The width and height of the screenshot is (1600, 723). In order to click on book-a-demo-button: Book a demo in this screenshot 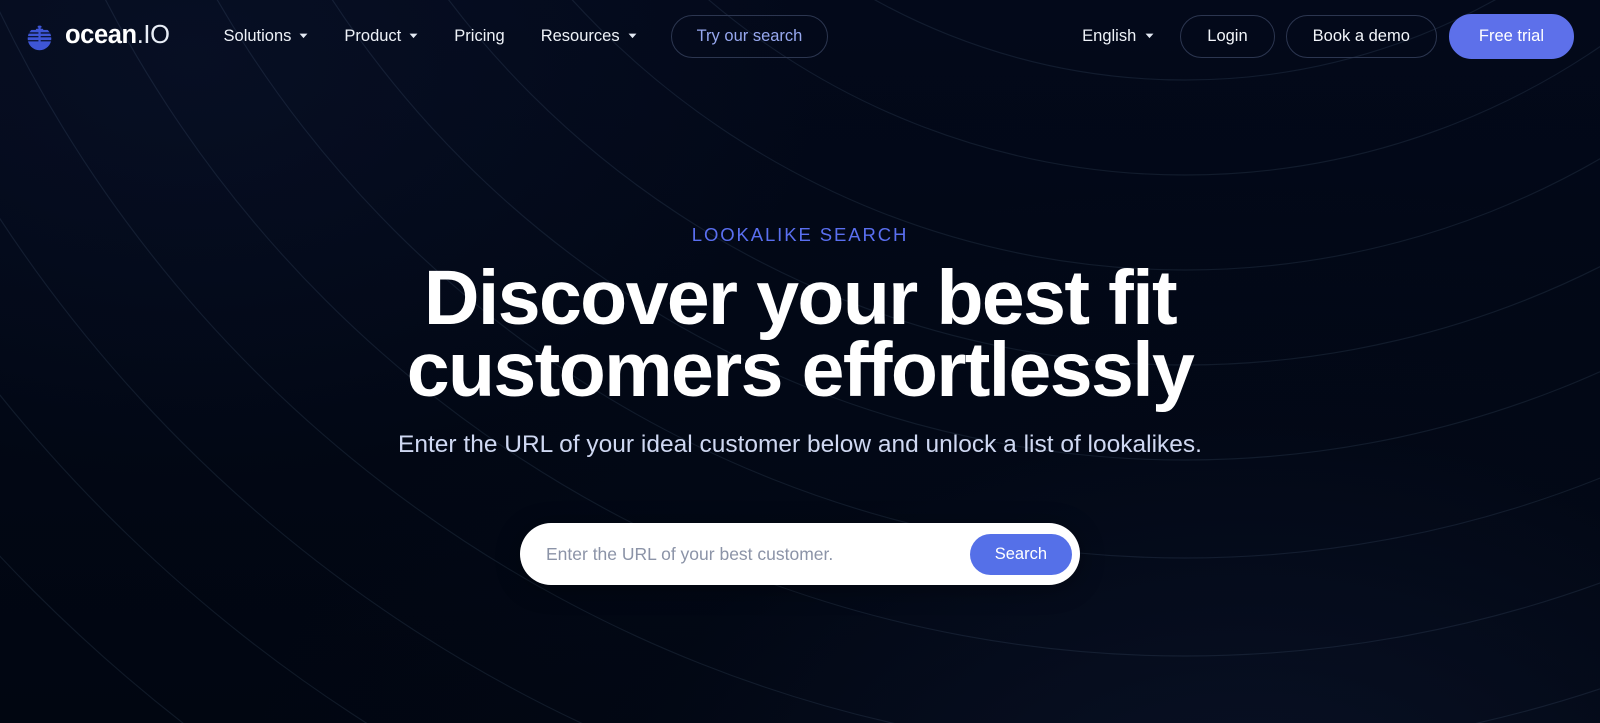, I will do `click(1361, 36)`.